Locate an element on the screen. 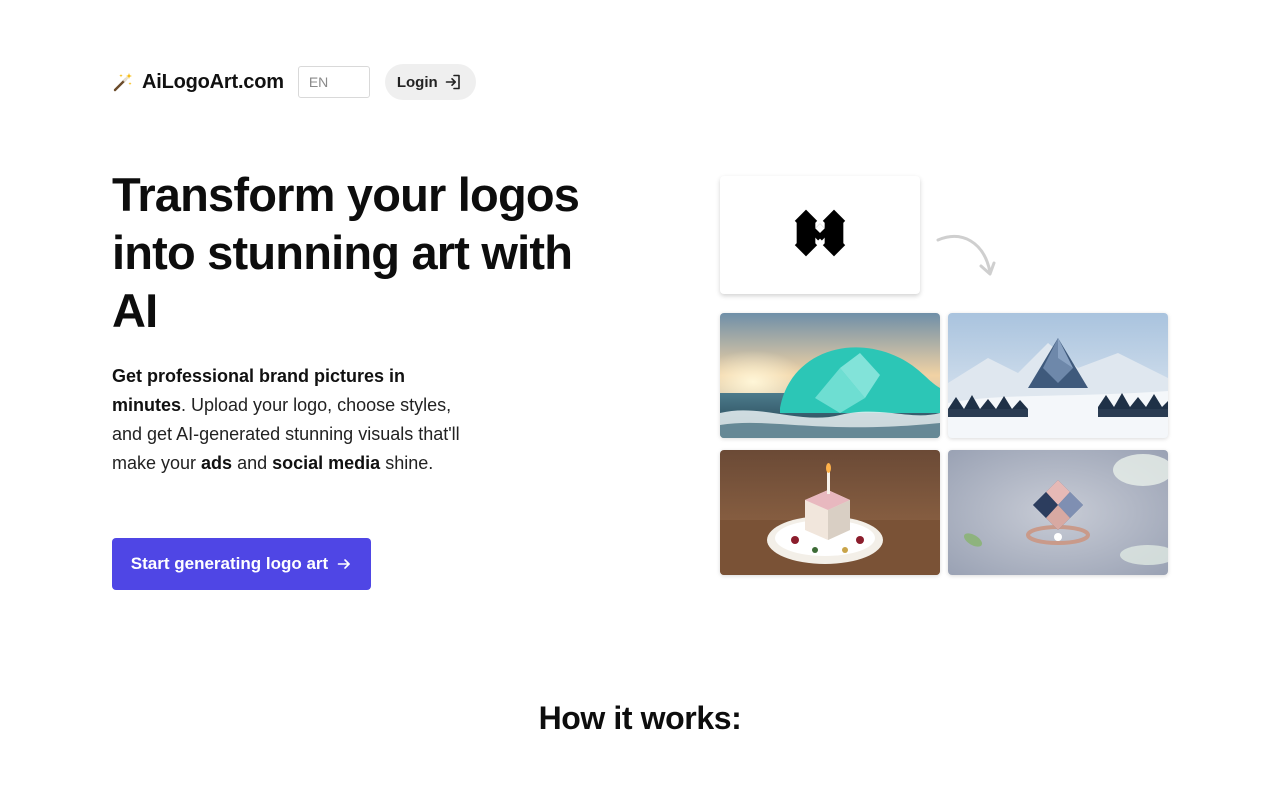  gem-ring-art-image is located at coordinates (1058, 512).